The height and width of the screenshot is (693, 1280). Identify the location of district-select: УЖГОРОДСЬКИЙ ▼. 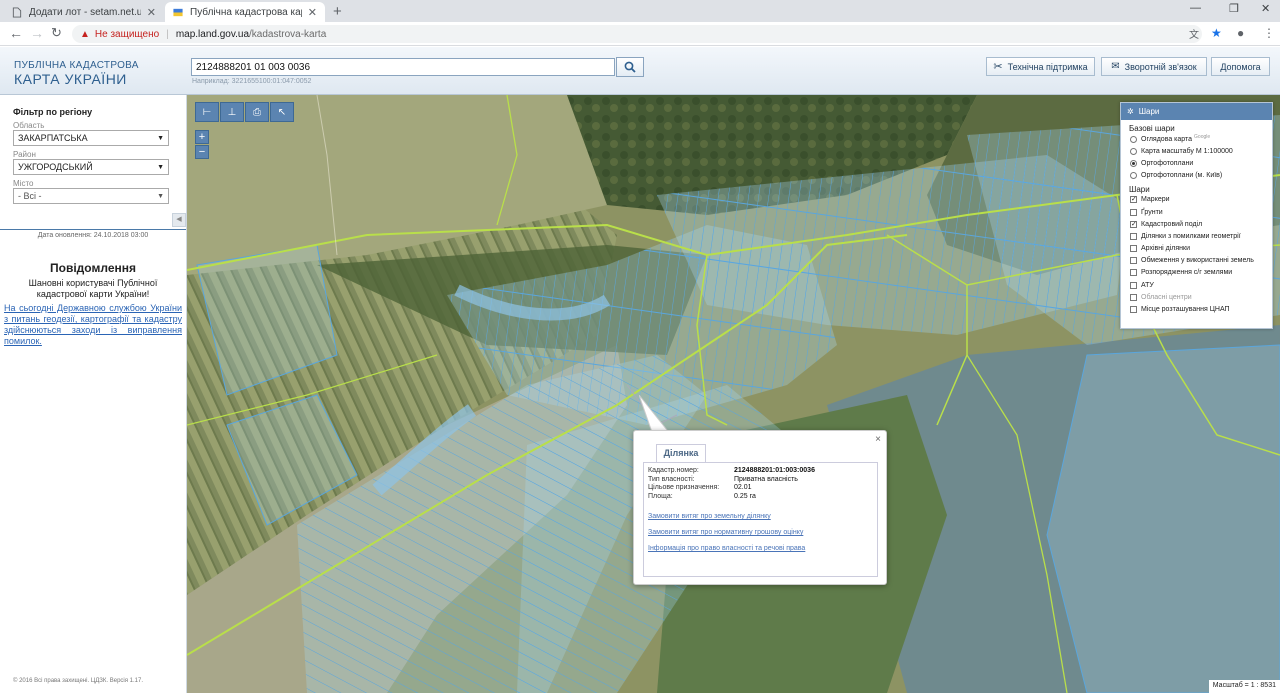
(91, 167).